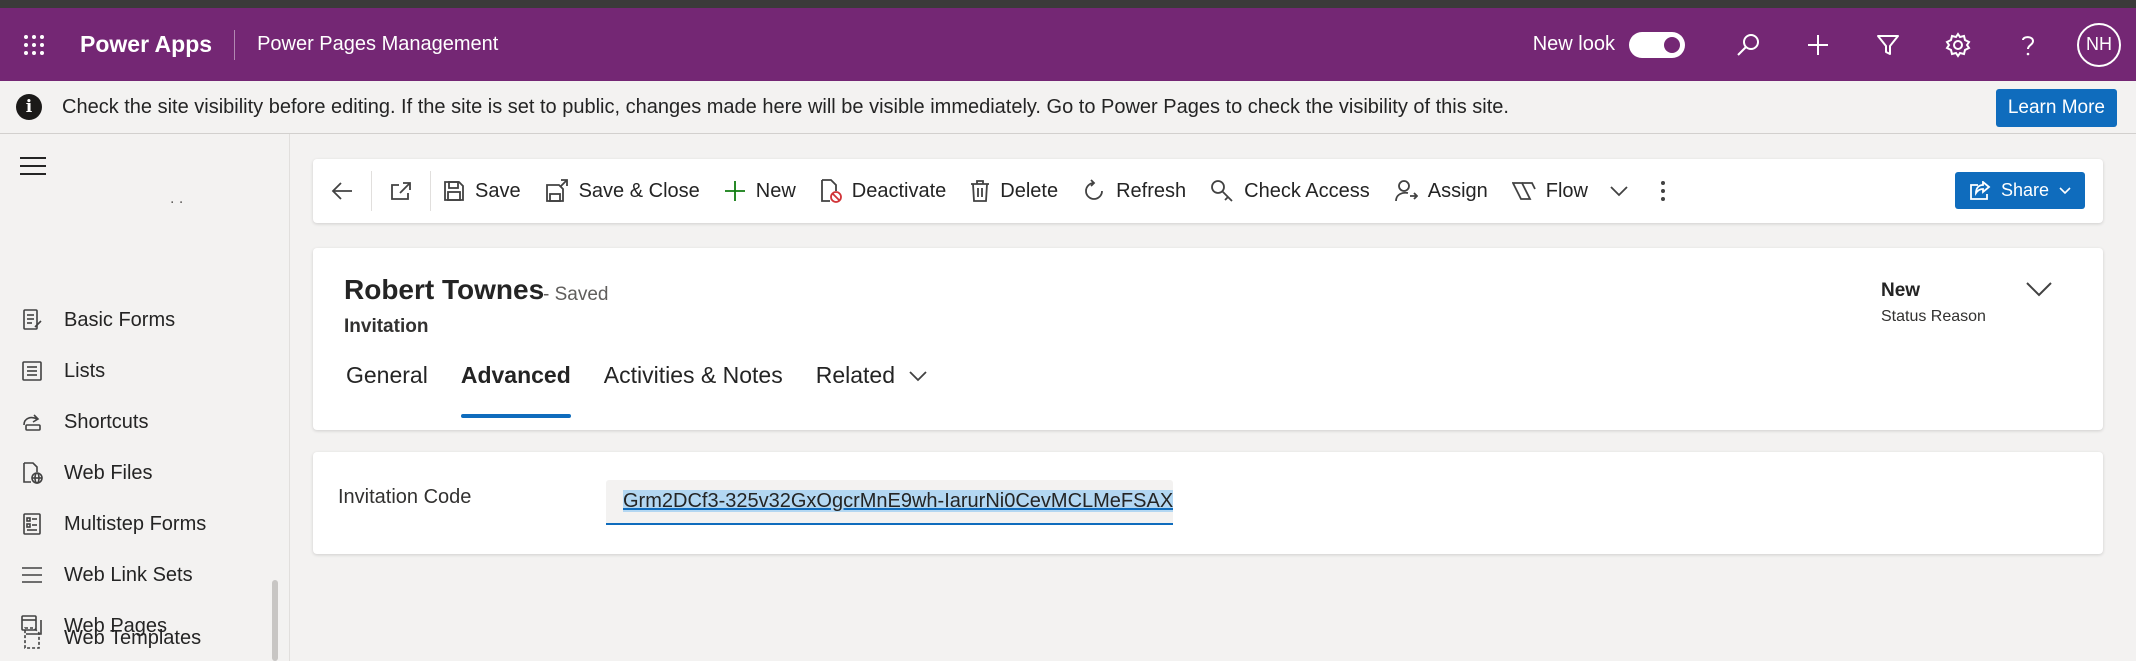 The height and width of the screenshot is (661, 2136). I want to click on check-access-label: Check Access, so click(1307, 190).